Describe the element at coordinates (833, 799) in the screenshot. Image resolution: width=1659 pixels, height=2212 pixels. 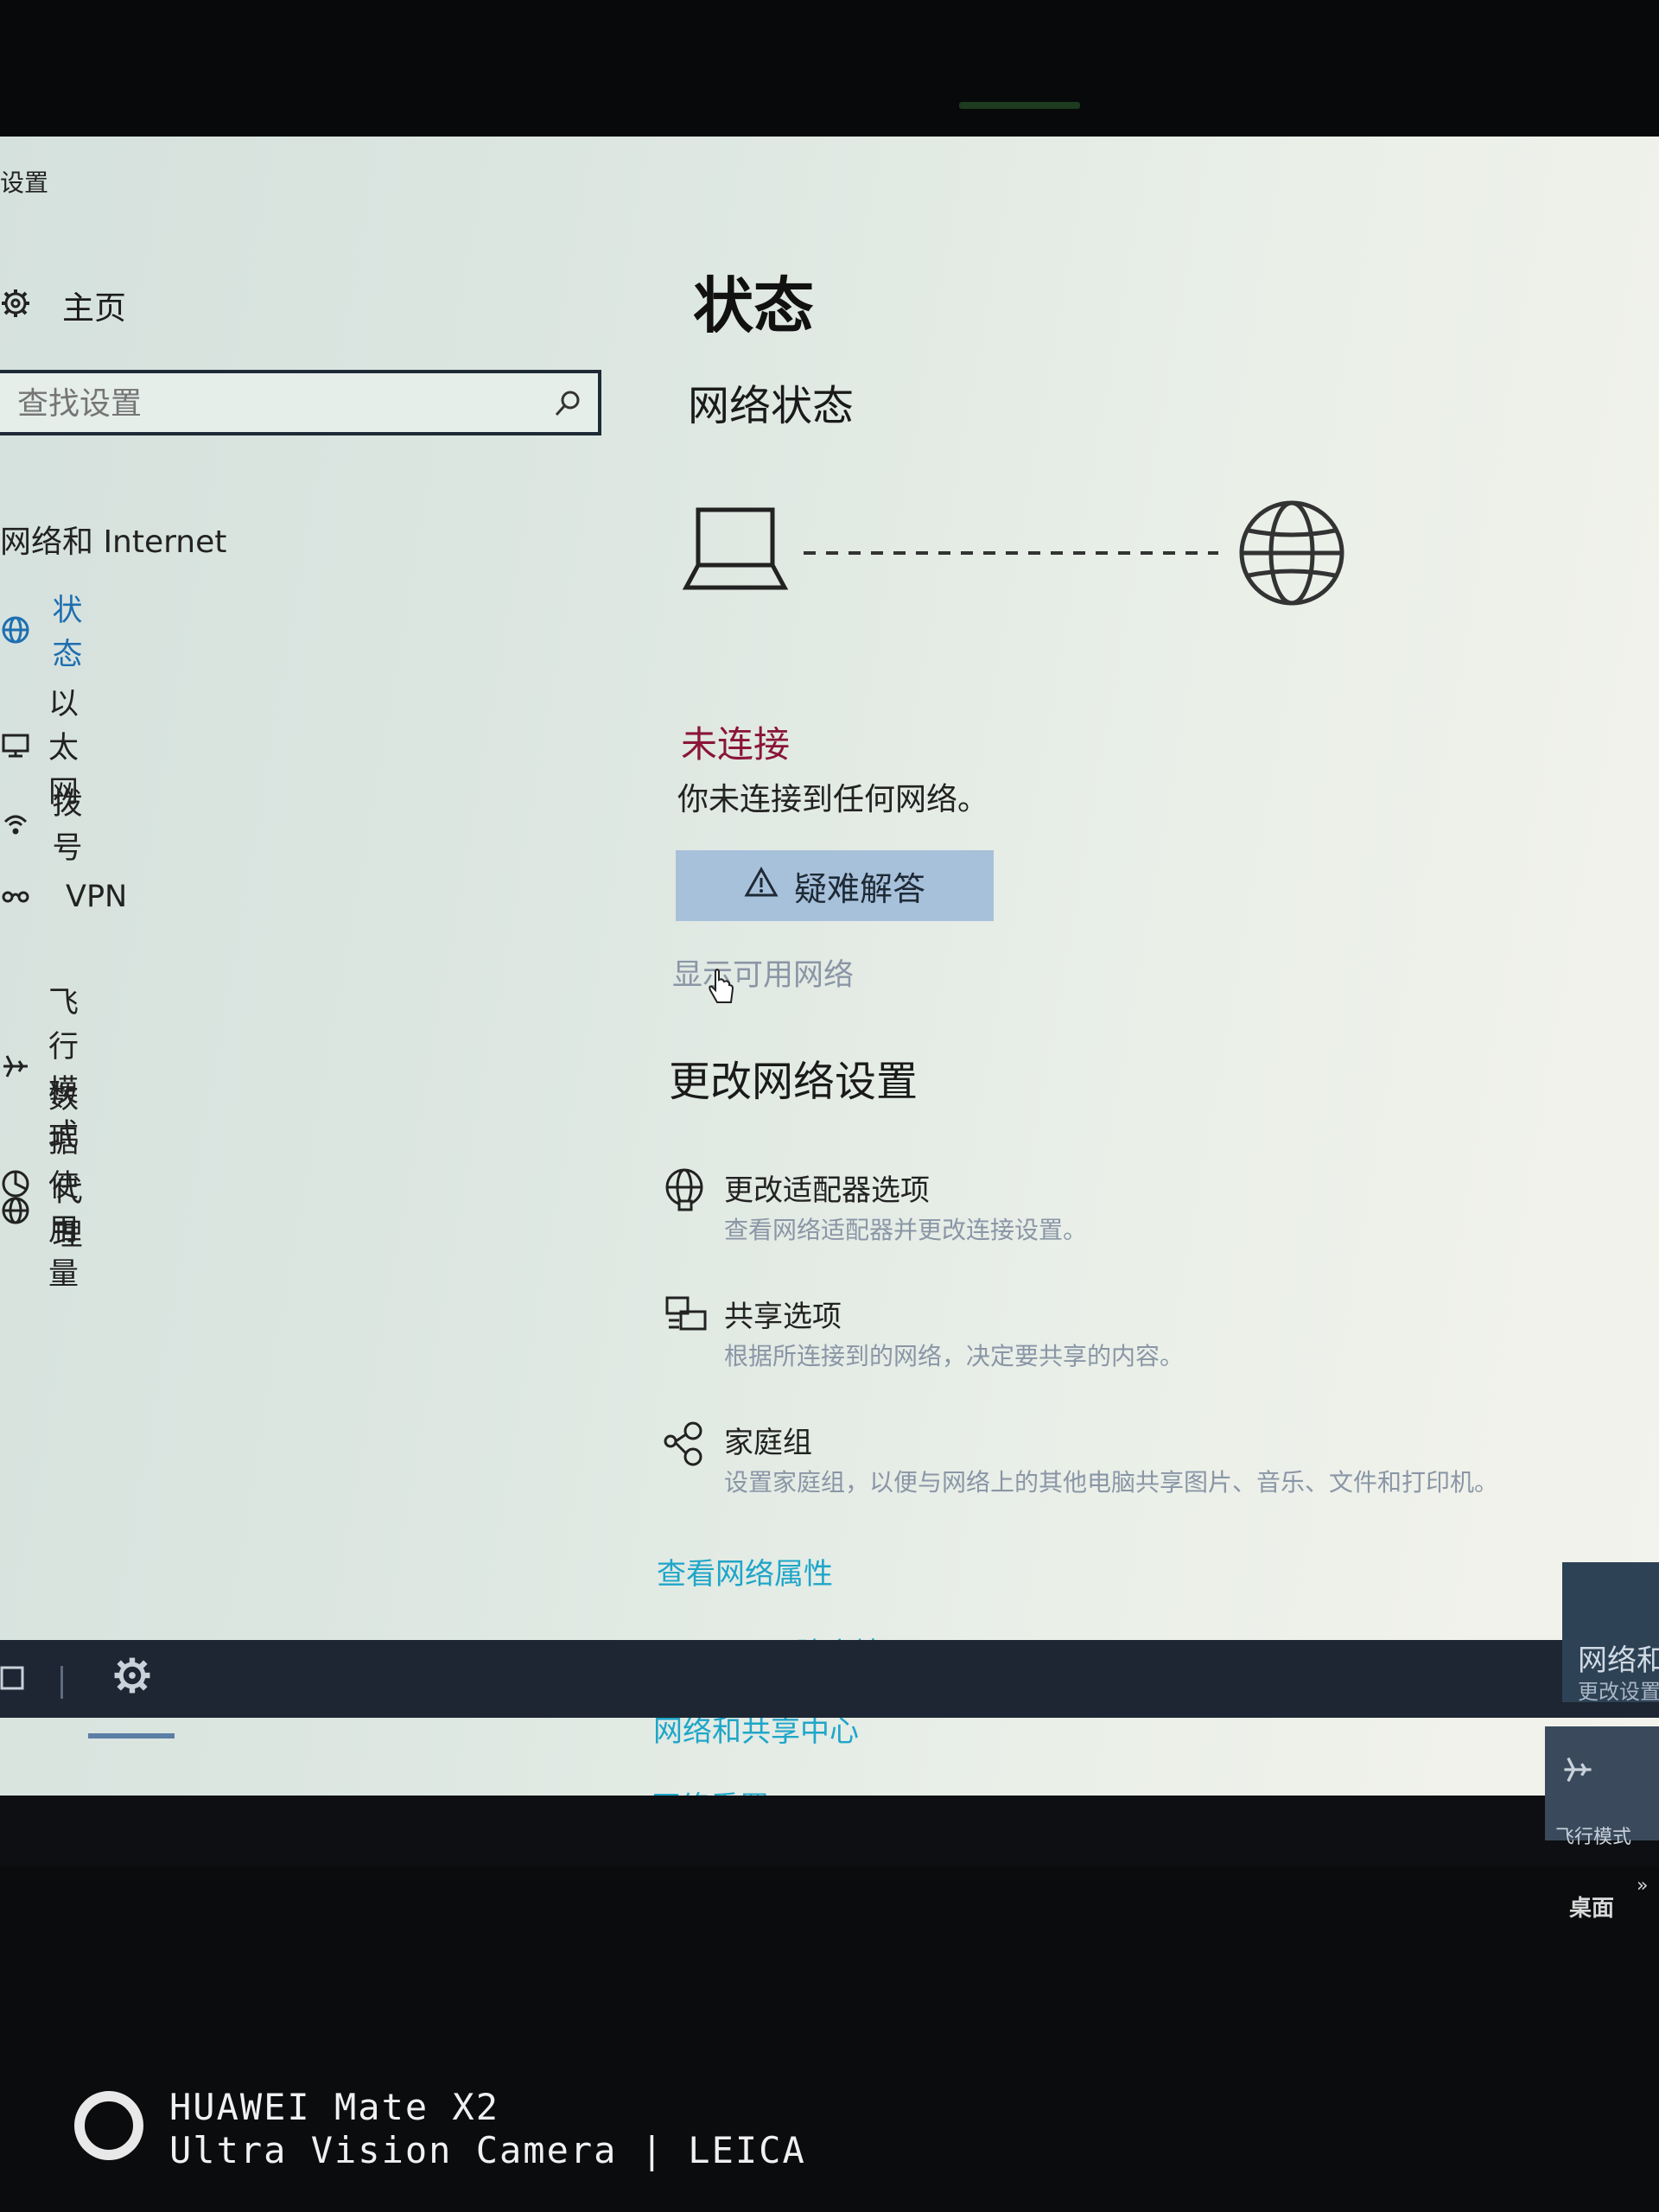
I see `connection-status-detail: 你未连接到任何网络。` at that location.